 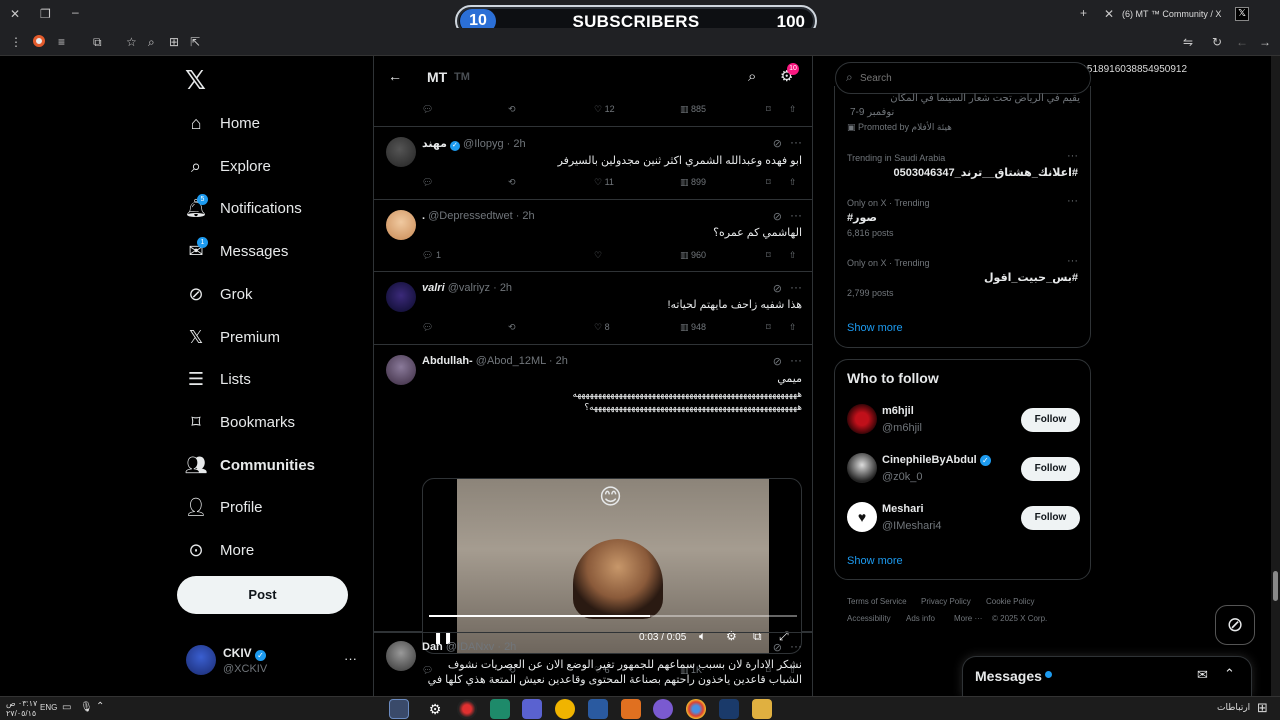 What do you see at coordinates (48, 707) in the screenshot?
I see `taskbar-lang: ENG` at bounding box center [48, 707].